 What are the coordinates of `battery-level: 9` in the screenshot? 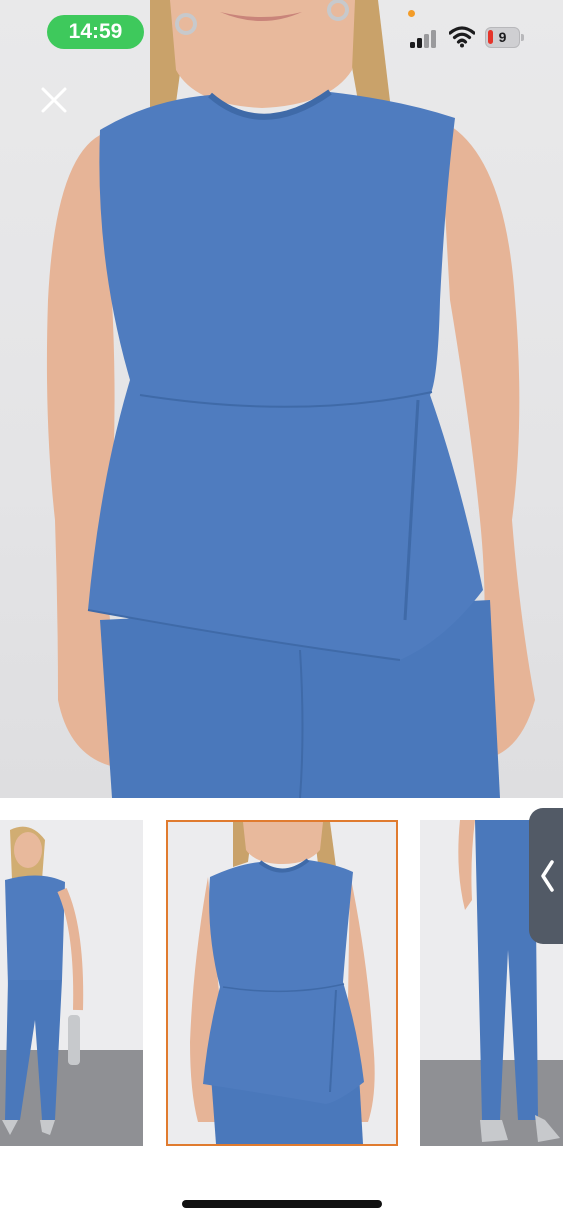 It's located at (502, 37).